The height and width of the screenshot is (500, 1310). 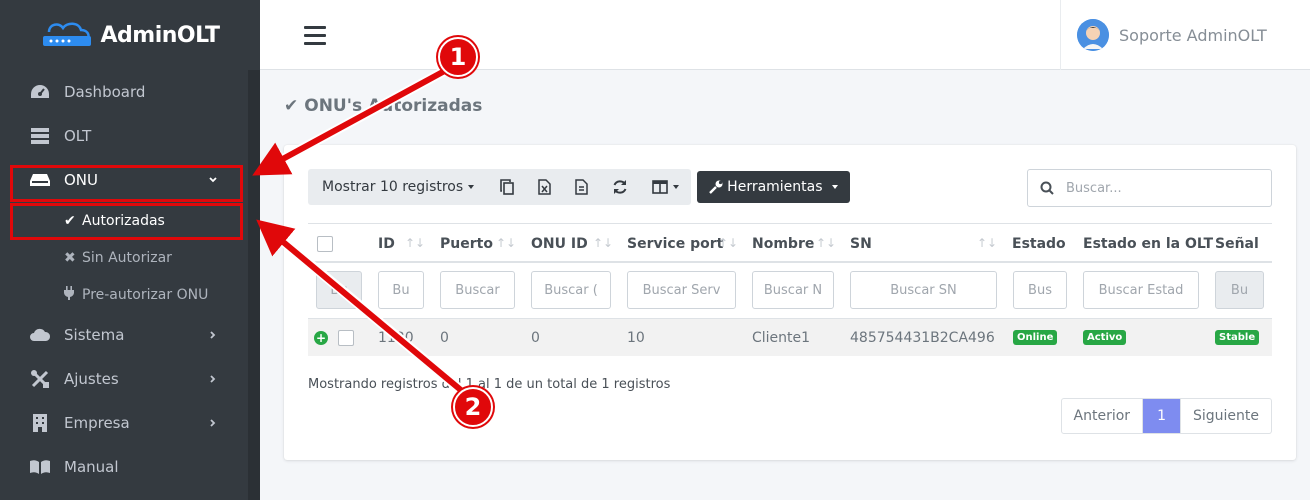 What do you see at coordinates (544, 187) in the screenshot?
I see `excel-button` at bounding box center [544, 187].